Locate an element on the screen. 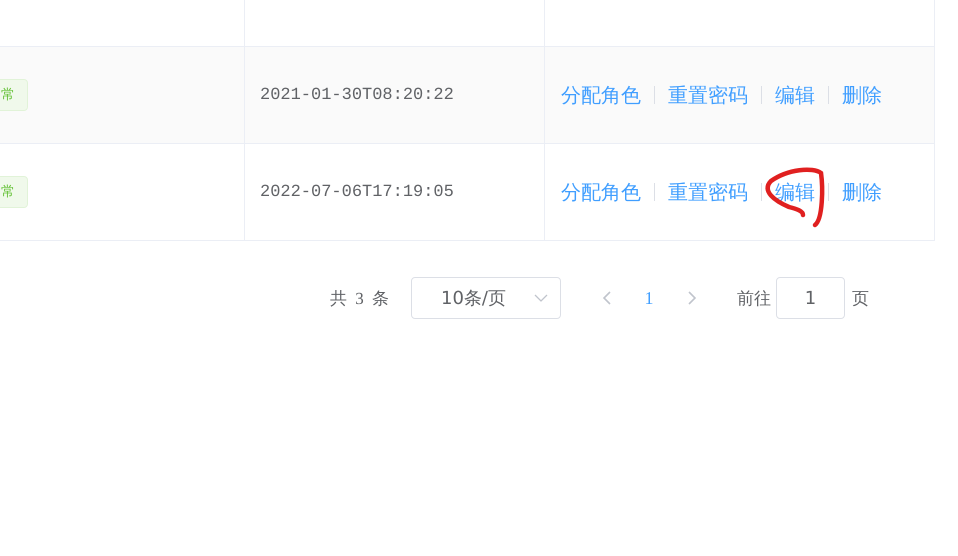  goto-label: 前往 is located at coordinates (754, 299).